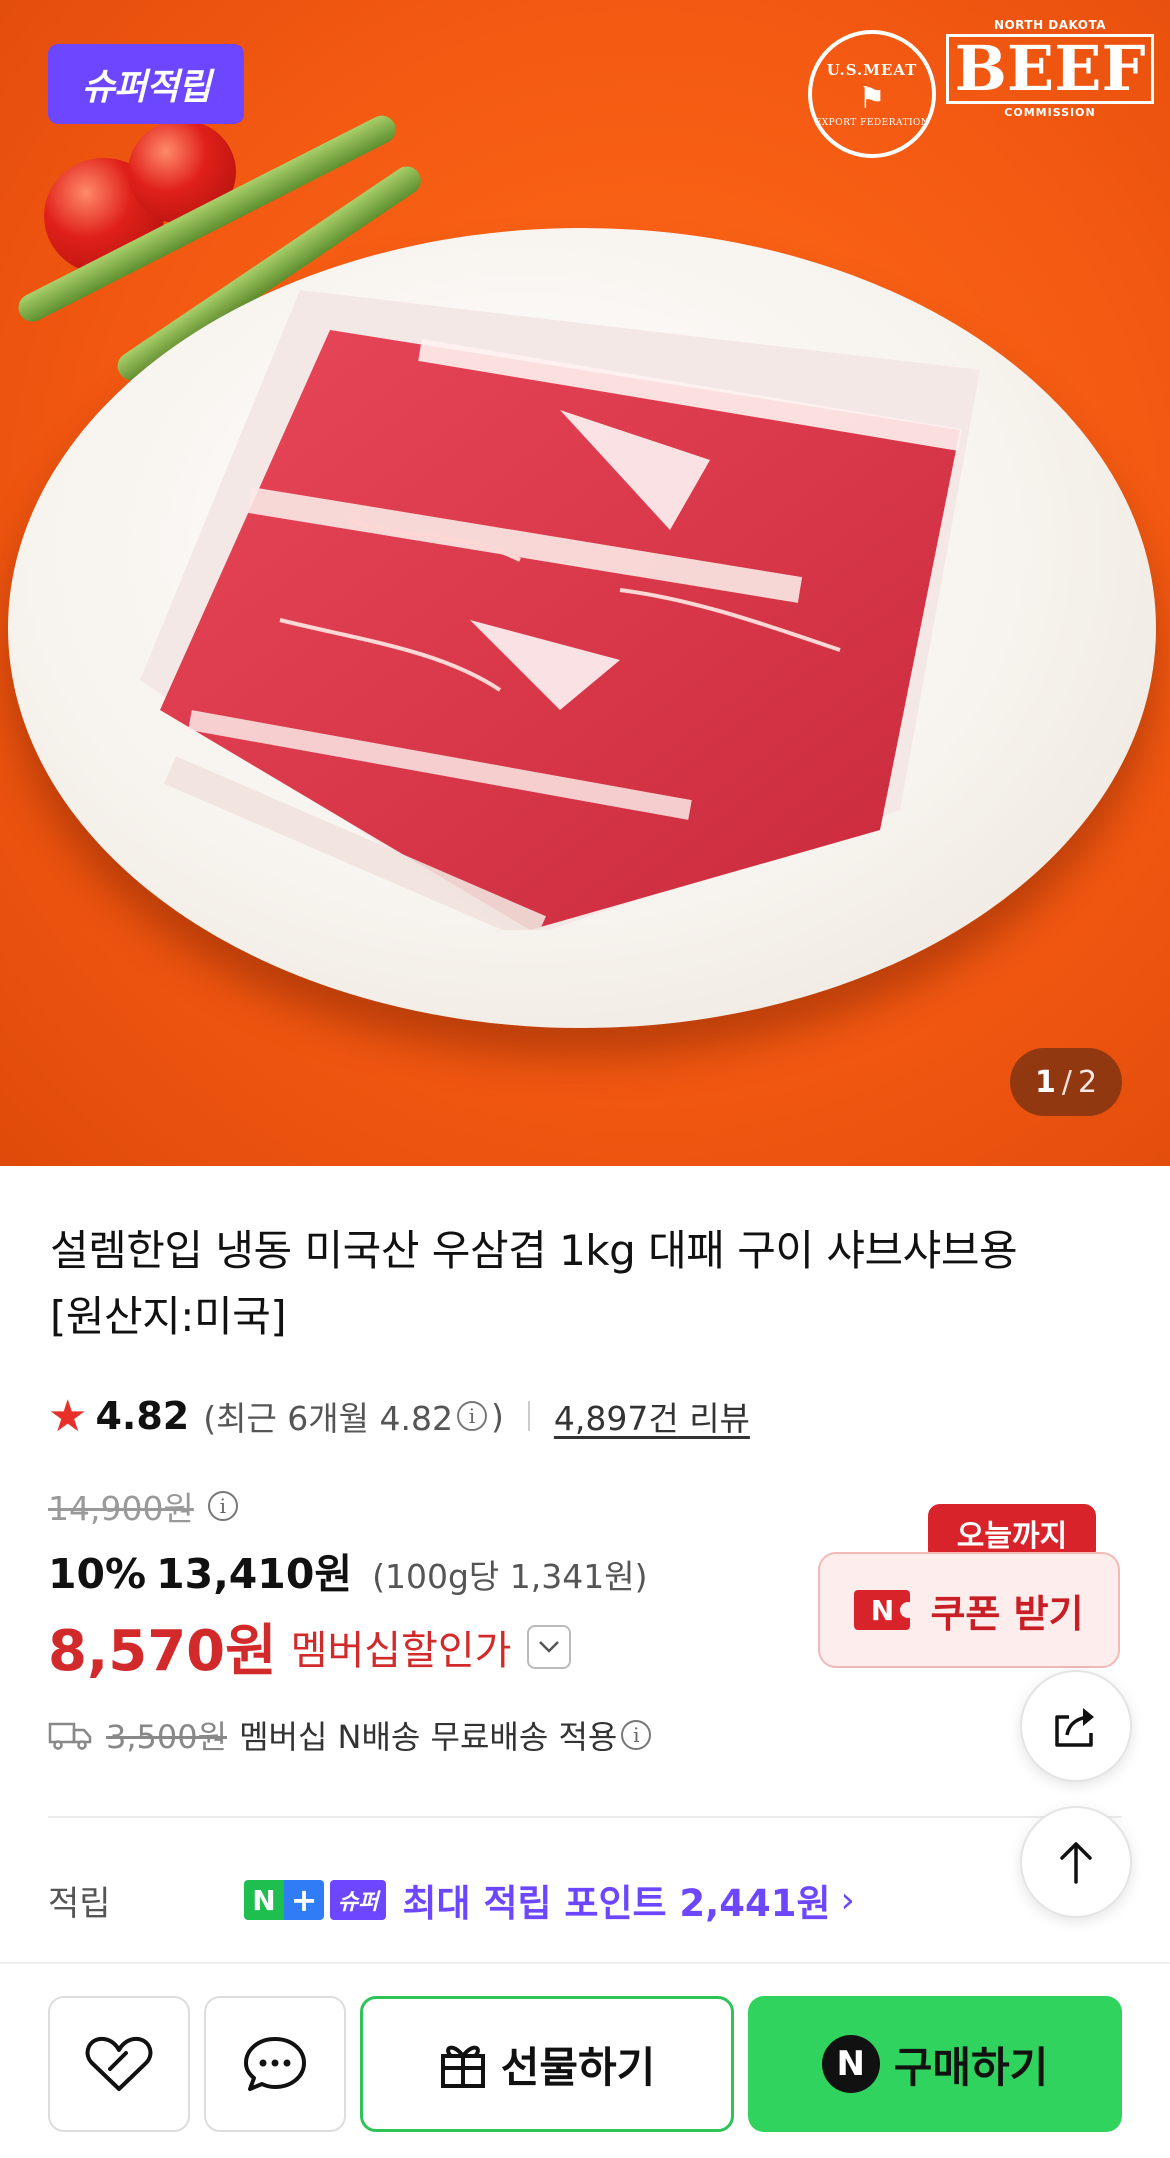 This screenshot has width=1170, height=2158. I want to click on member-price-row: 8,570원 멤버십할인가, so click(310, 1646).